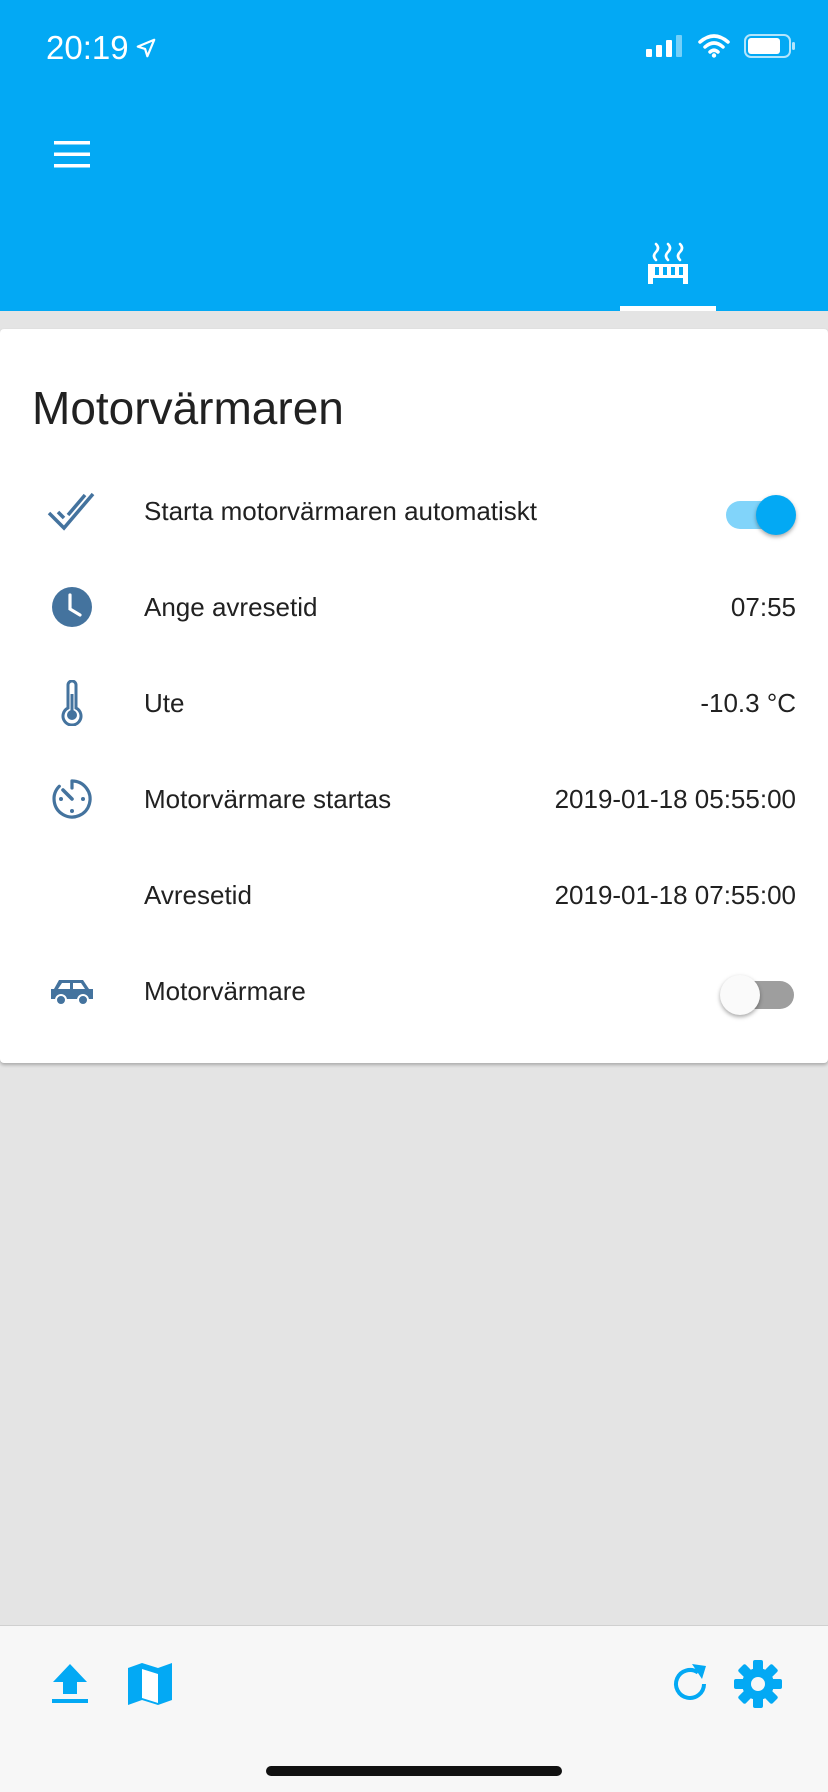 This screenshot has height=1792, width=828. I want to click on menu-button, so click(72, 154).